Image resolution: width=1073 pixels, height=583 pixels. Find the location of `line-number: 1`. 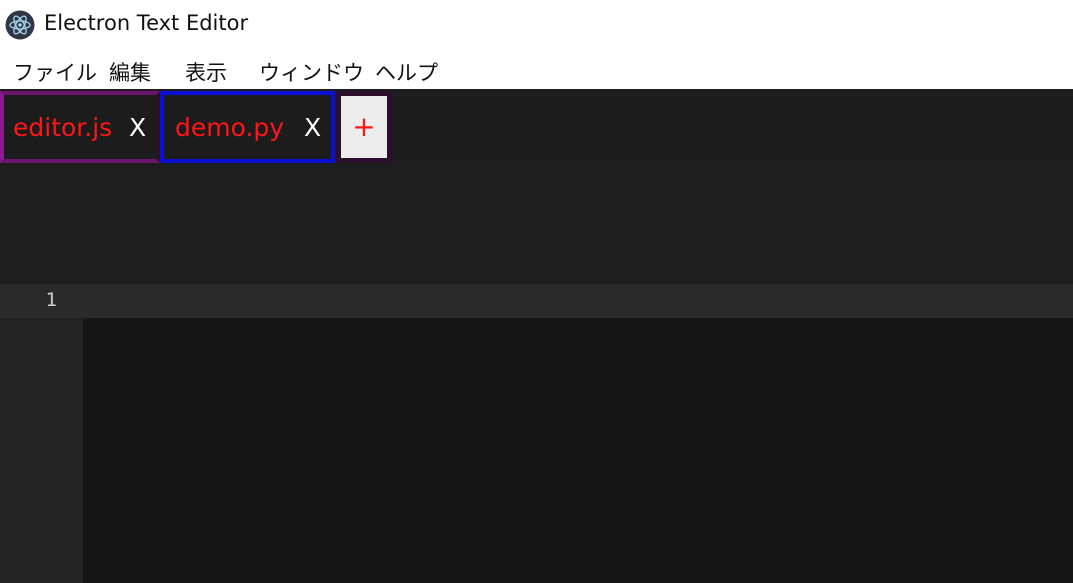

line-number: 1 is located at coordinates (51, 300).